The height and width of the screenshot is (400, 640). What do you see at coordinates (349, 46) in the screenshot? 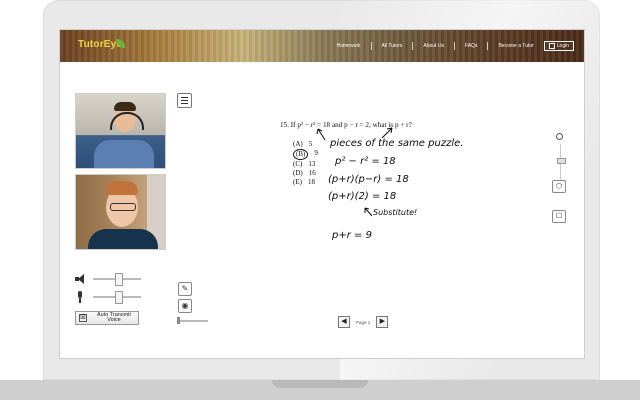
I see `nav-homework: Homework` at bounding box center [349, 46].